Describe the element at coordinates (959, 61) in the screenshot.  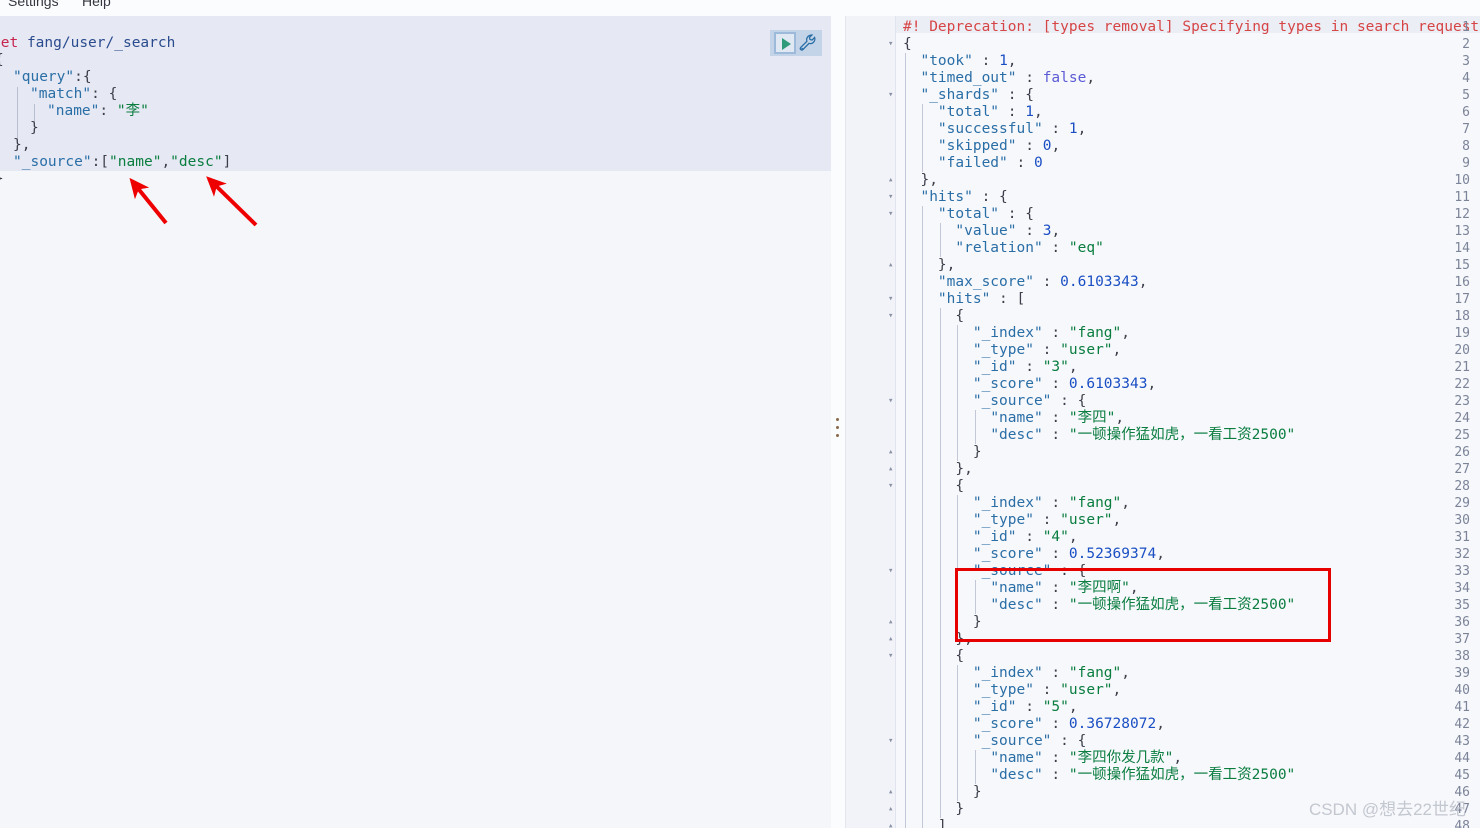
I see `response-code-line: "took" : 1,` at that location.